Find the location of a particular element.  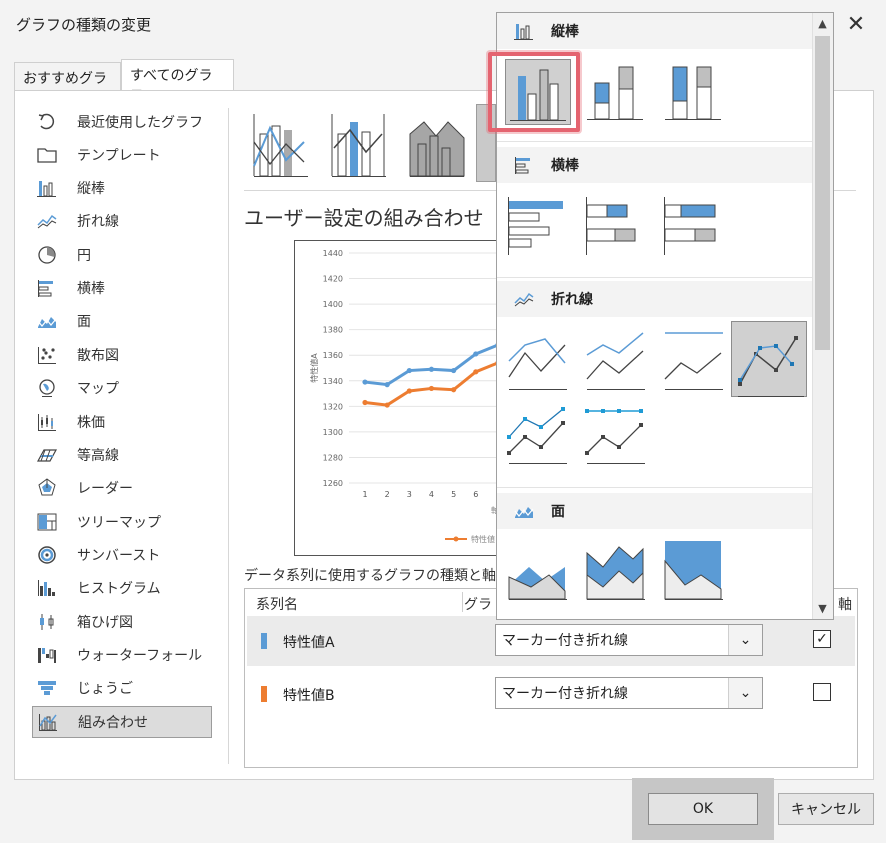

combo-subtype-clustered-line is located at coordinates (280, 143).